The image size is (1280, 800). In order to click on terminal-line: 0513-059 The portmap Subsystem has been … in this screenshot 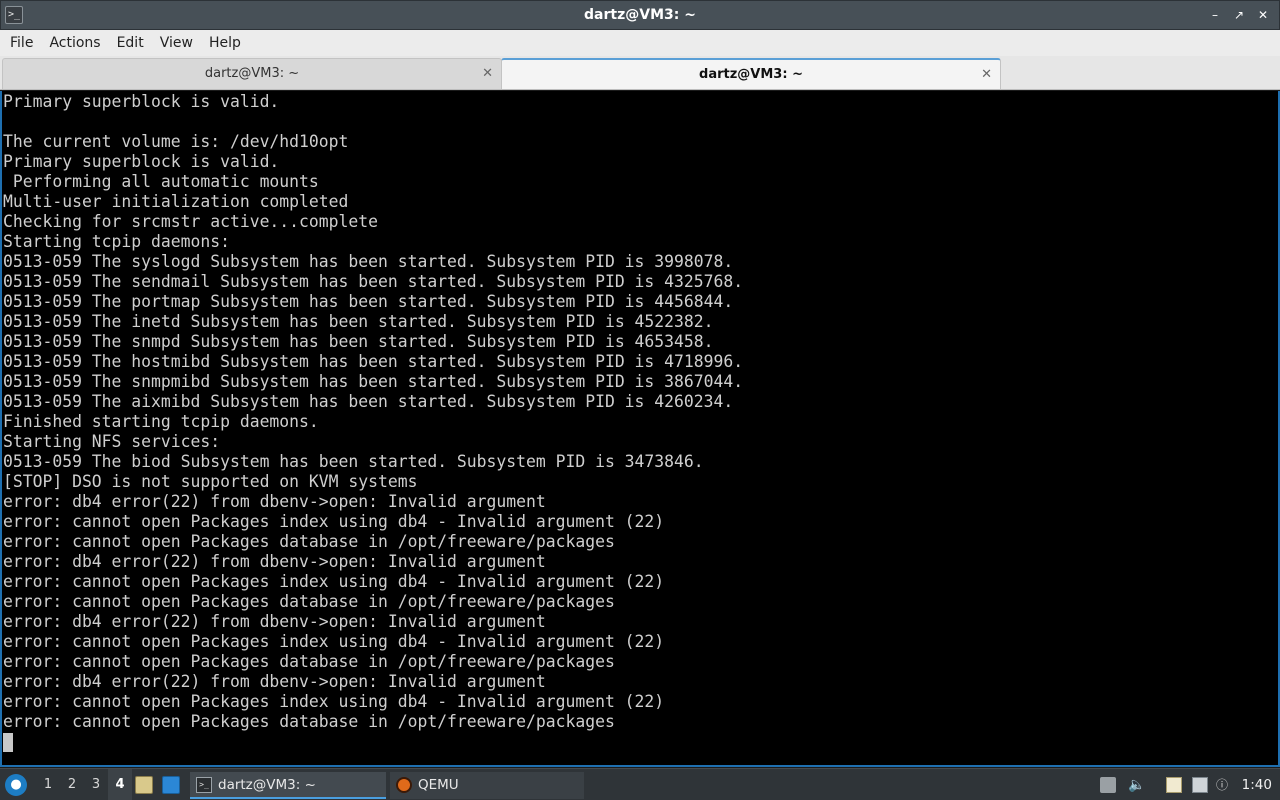, I will do `click(368, 301)`.